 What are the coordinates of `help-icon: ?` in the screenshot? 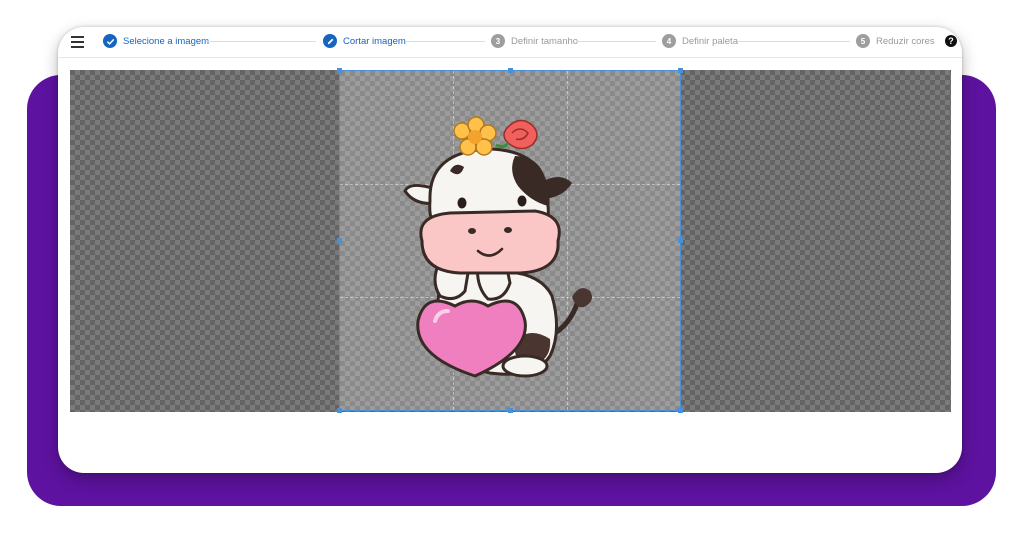 It's located at (951, 41).